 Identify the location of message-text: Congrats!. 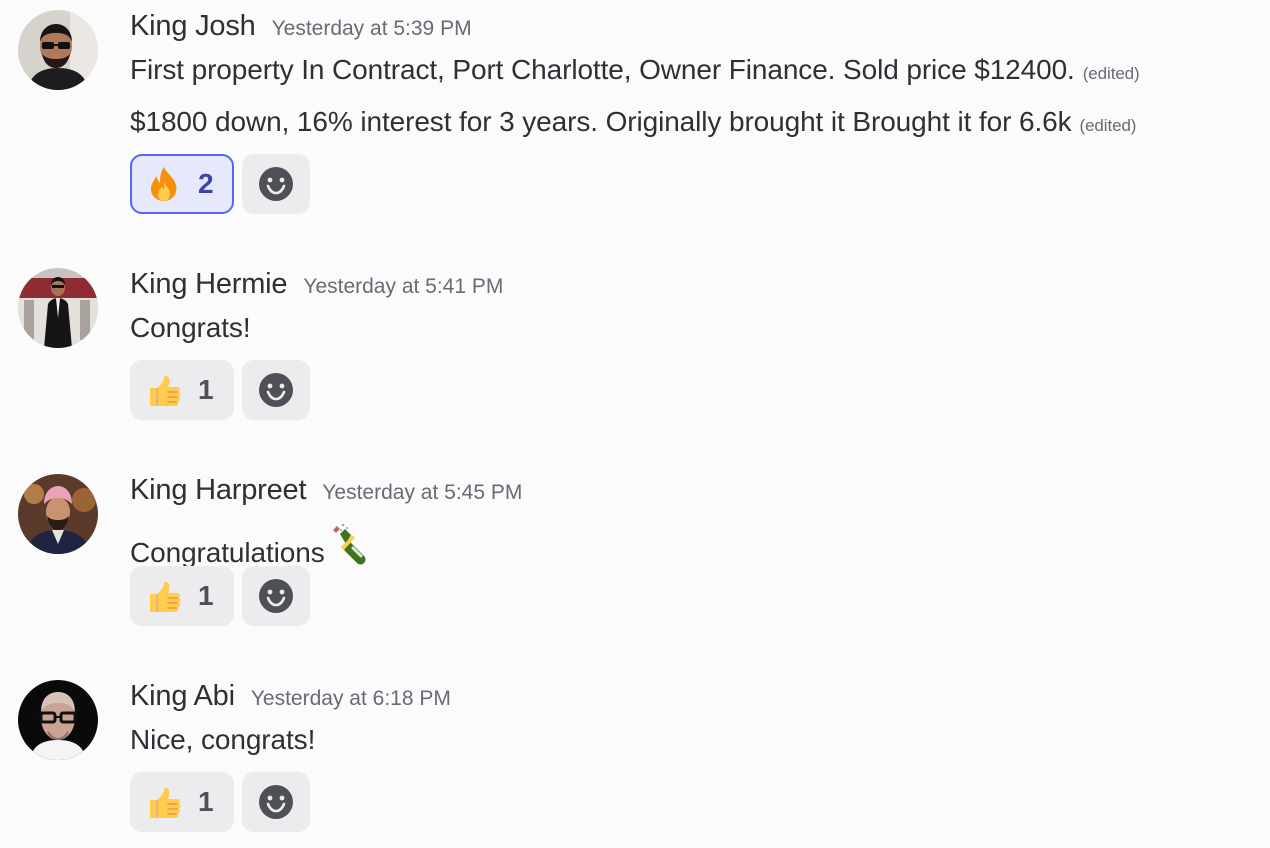
(190, 328).